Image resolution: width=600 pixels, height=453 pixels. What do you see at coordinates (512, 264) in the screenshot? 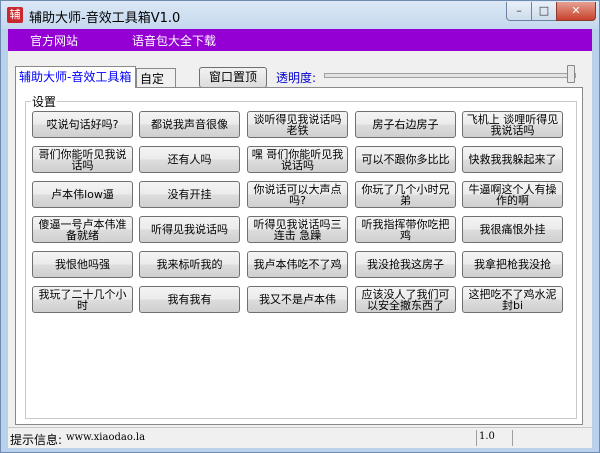
I see `sound-button: 我拿把枪我没抢` at bounding box center [512, 264].